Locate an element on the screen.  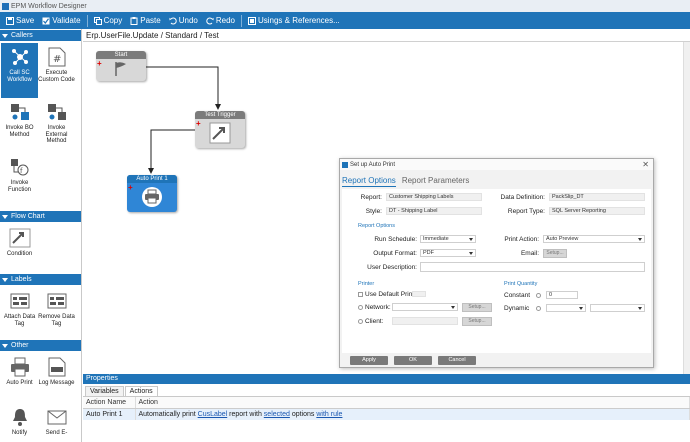
window-title: EPM Workflow Designer is located at coordinates (49, 6).